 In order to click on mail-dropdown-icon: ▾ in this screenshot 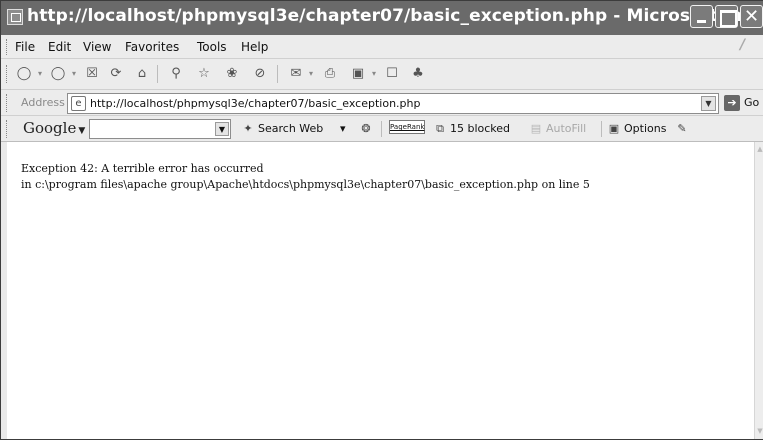, I will do `click(311, 74)`.